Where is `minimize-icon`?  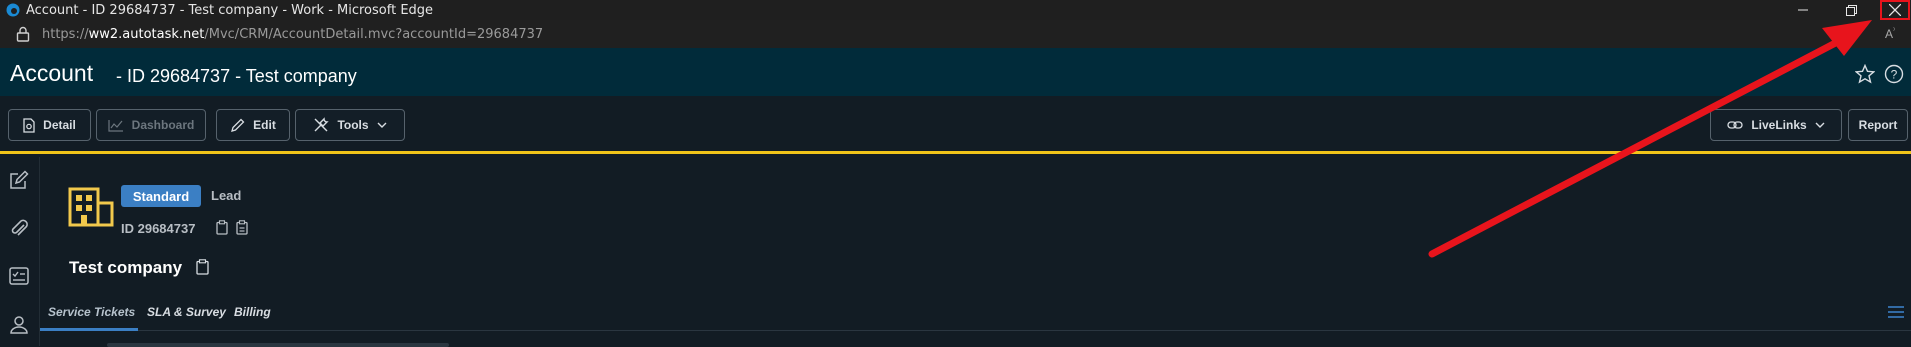
minimize-icon is located at coordinates (1803, 10).